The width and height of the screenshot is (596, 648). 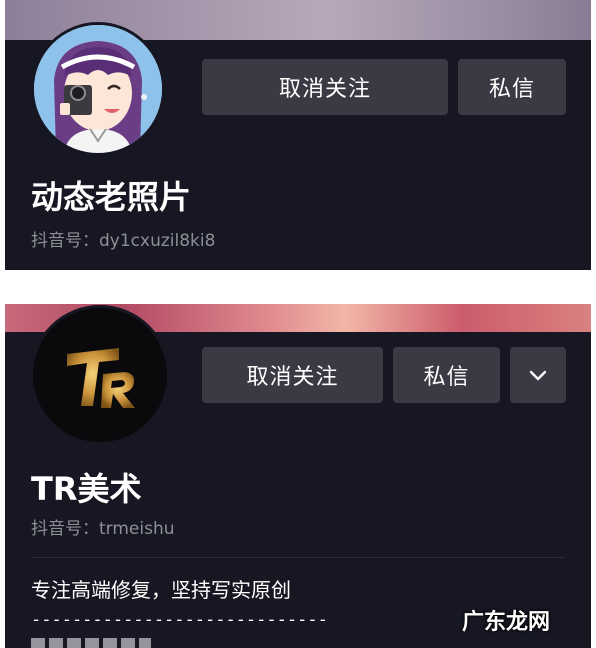 What do you see at coordinates (506, 622) in the screenshot?
I see `watermark: 广东龙网` at bounding box center [506, 622].